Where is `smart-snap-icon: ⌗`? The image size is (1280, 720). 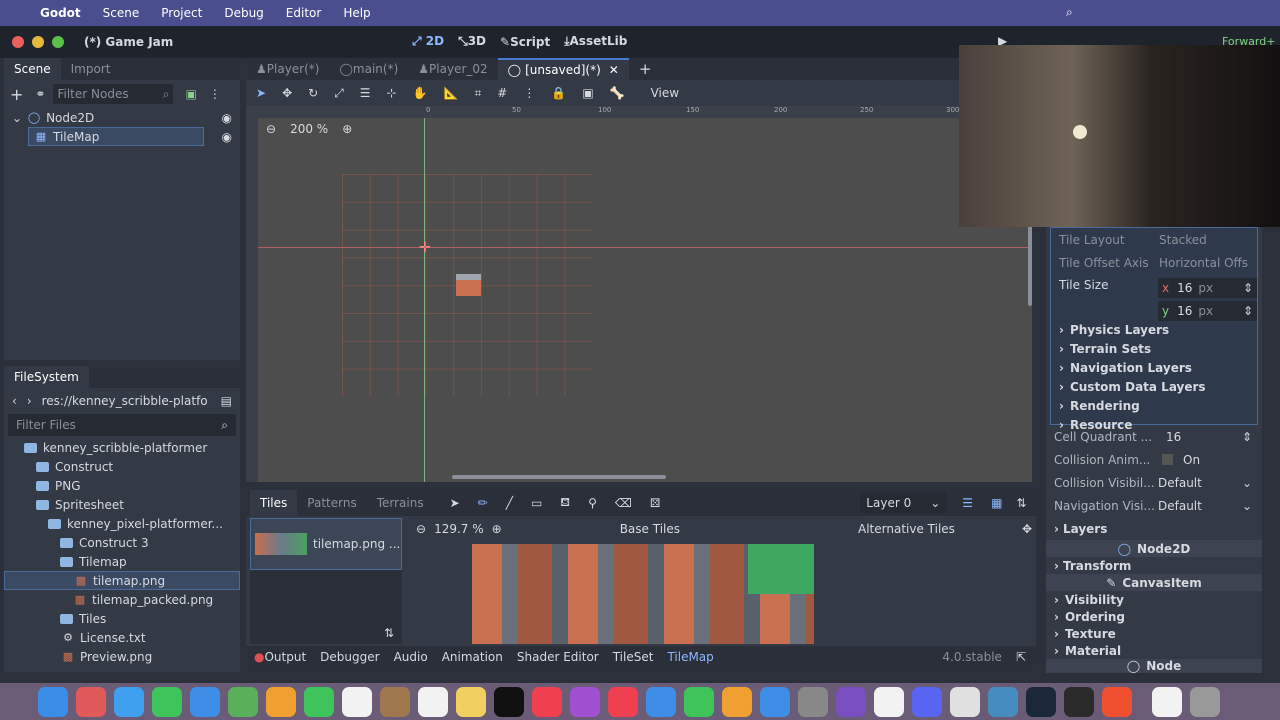 smart-snap-icon: ⌗ is located at coordinates (478, 93).